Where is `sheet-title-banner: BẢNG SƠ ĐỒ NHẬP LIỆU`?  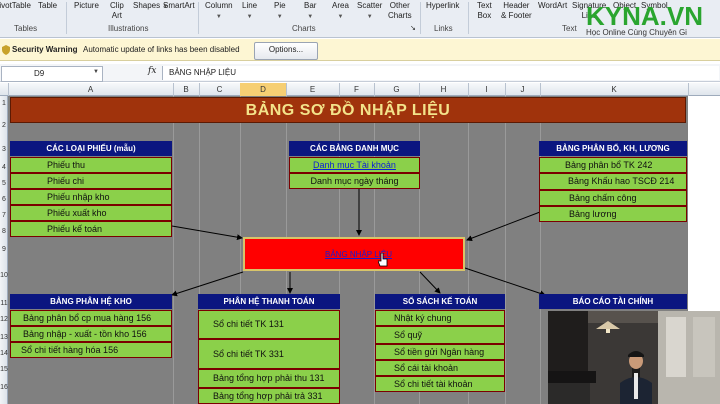 sheet-title-banner: BẢNG SƠ ĐỒ NHẬP LIỆU is located at coordinates (348, 110).